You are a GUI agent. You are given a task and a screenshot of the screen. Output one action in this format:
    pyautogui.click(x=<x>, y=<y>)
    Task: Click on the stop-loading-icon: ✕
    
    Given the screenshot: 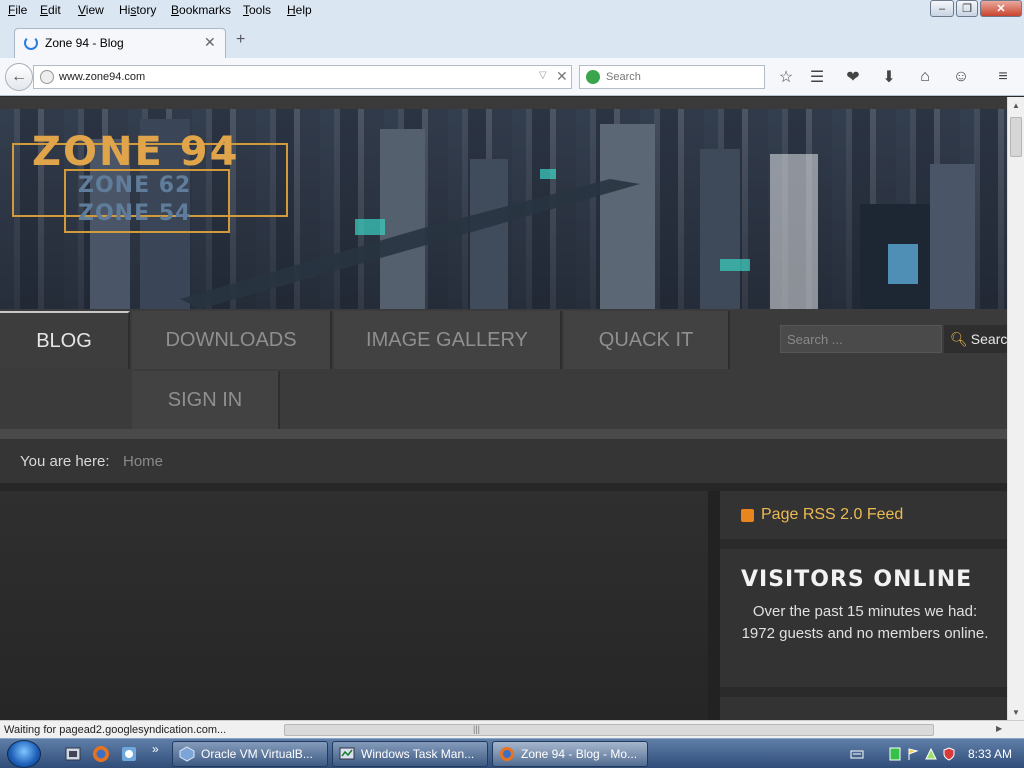 What is the action you would take?
    pyautogui.click(x=562, y=76)
    